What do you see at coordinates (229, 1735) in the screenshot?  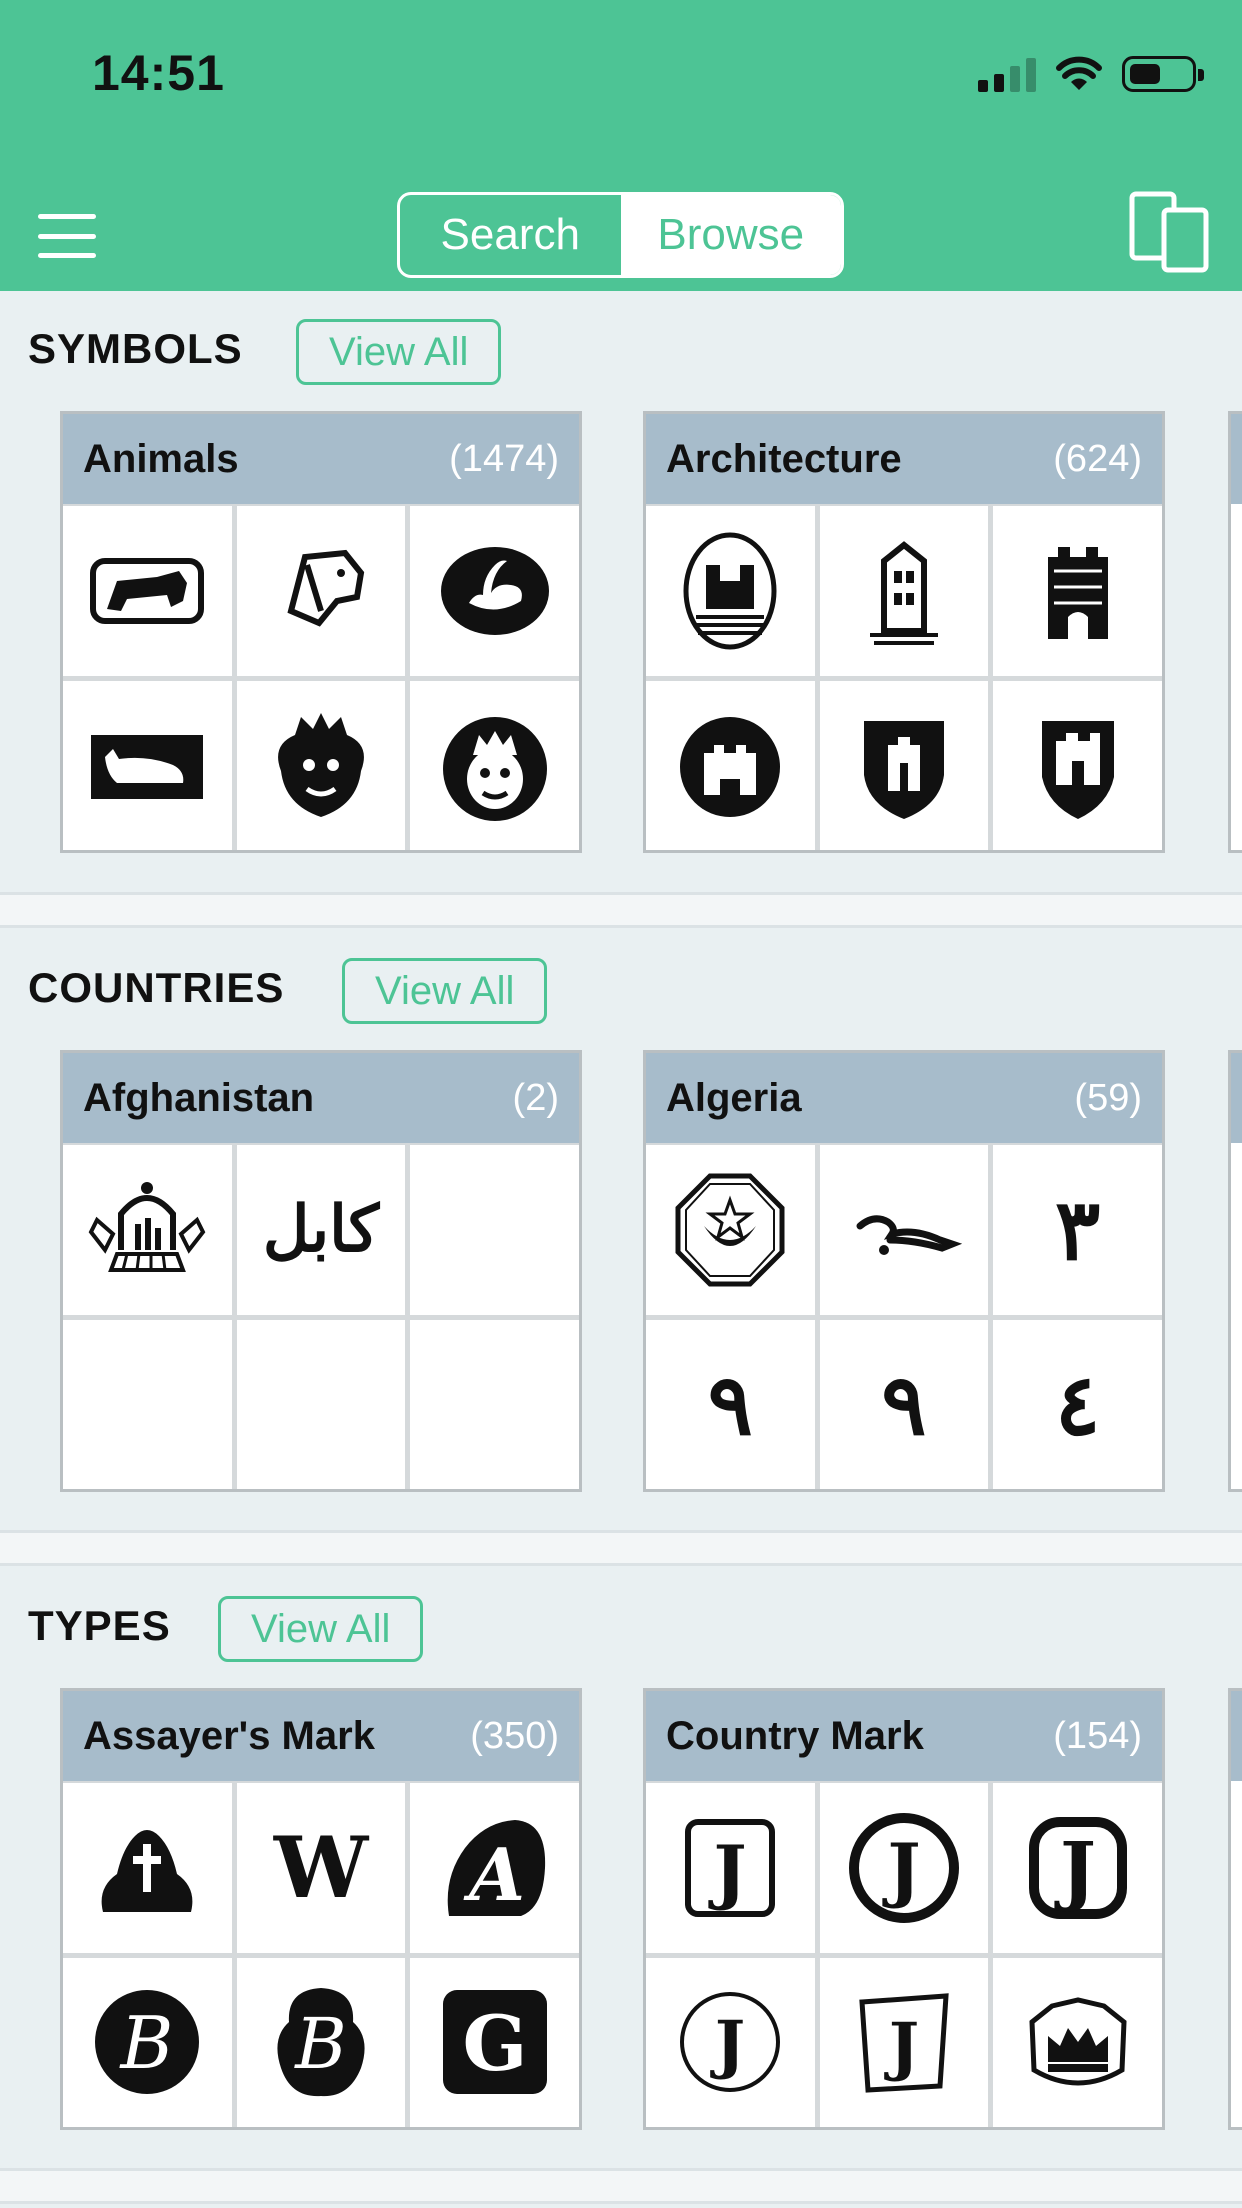 I see `card-name: Assayer's Mark` at bounding box center [229, 1735].